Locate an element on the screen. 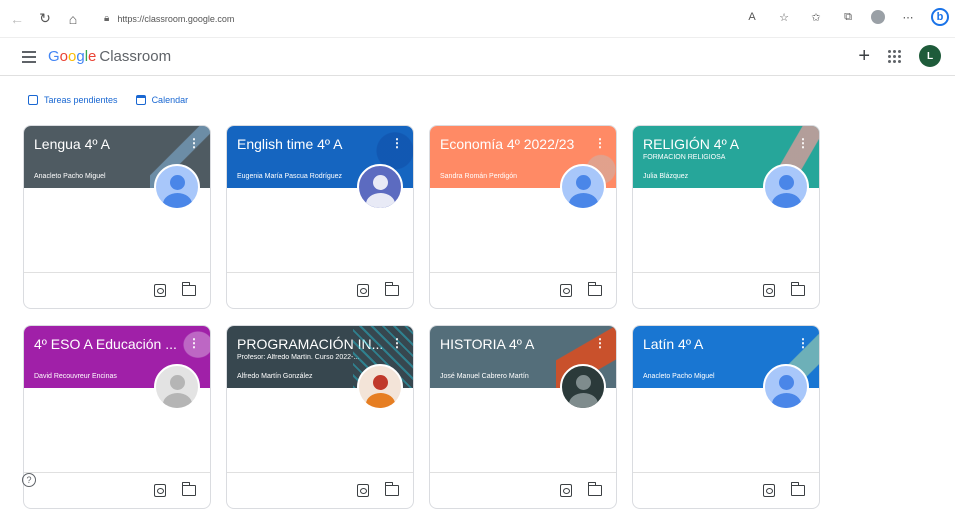  quick-links: Tareas pendientes Calendar is located at coordinates (108, 100).